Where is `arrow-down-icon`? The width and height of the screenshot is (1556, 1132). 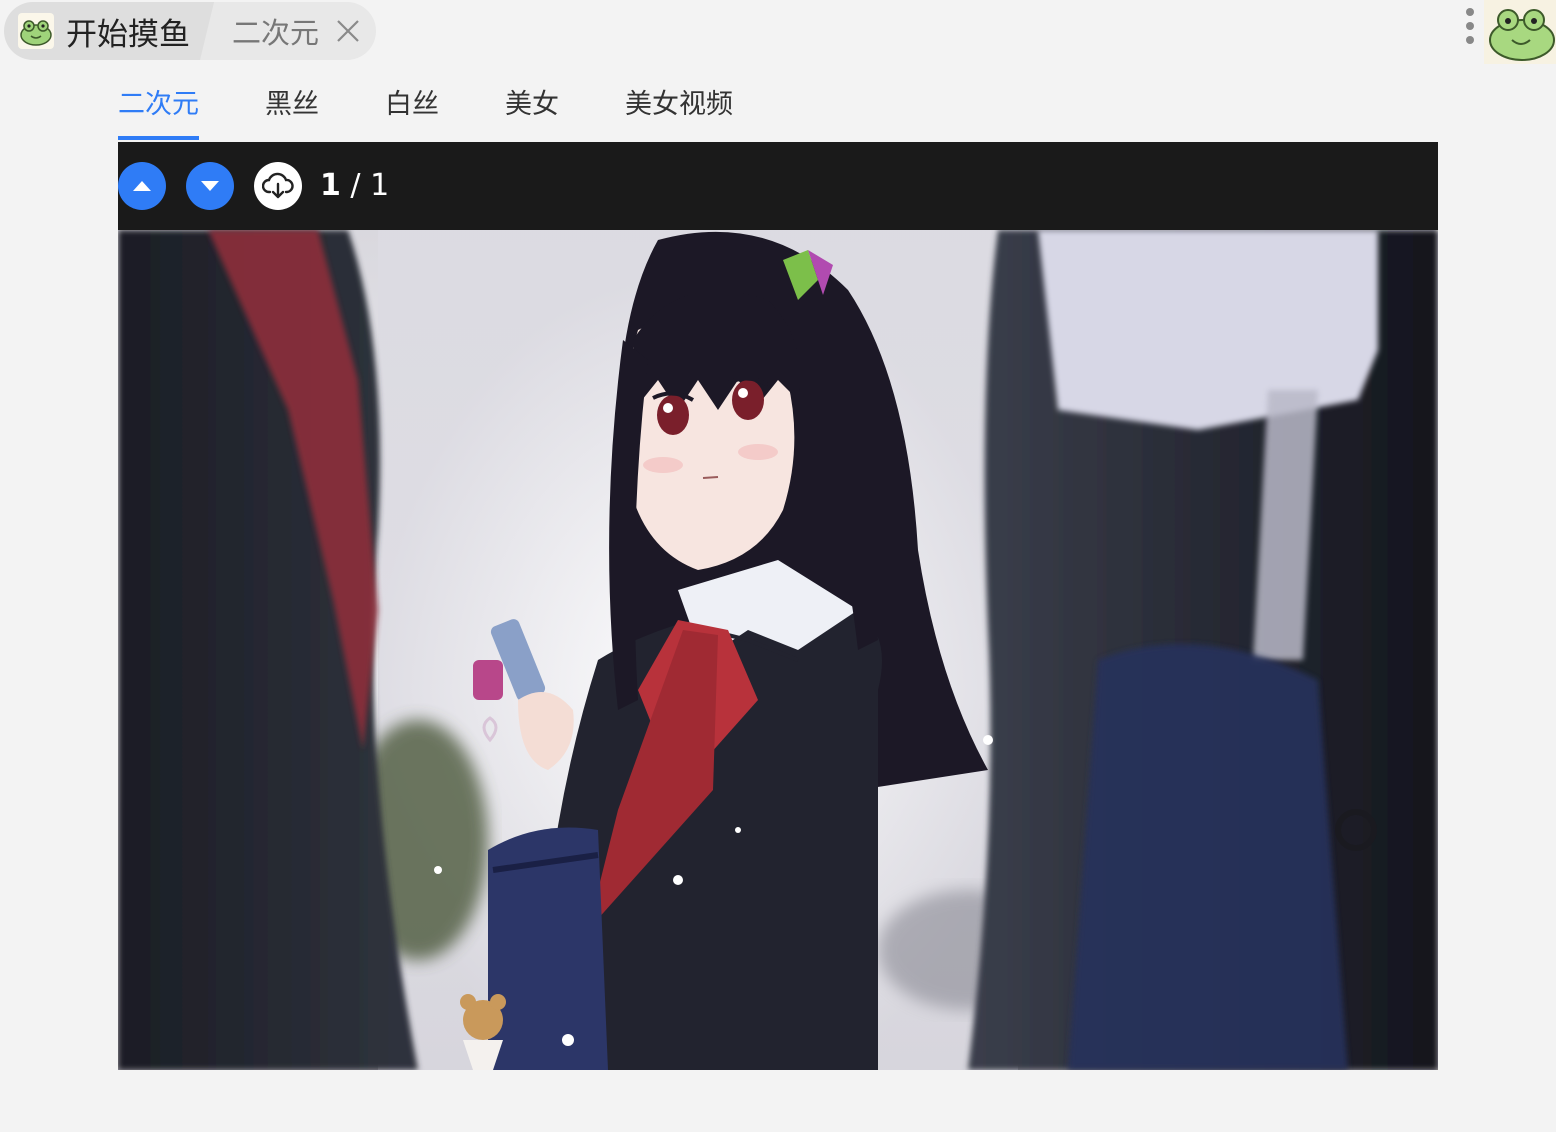 arrow-down-icon is located at coordinates (210, 186).